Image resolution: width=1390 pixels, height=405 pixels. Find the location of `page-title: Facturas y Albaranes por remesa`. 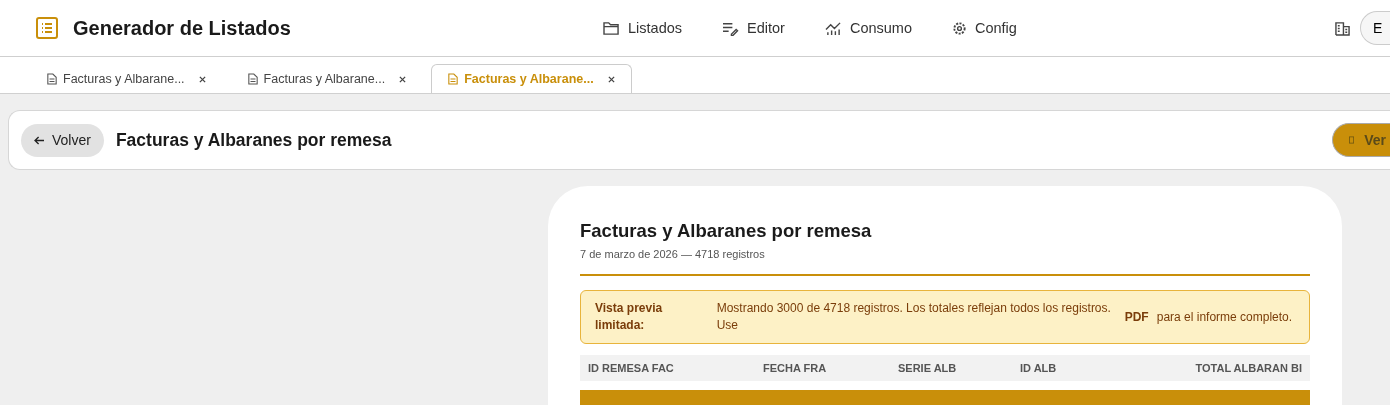

page-title: Facturas y Albaranes por remesa is located at coordinates (253, 140).